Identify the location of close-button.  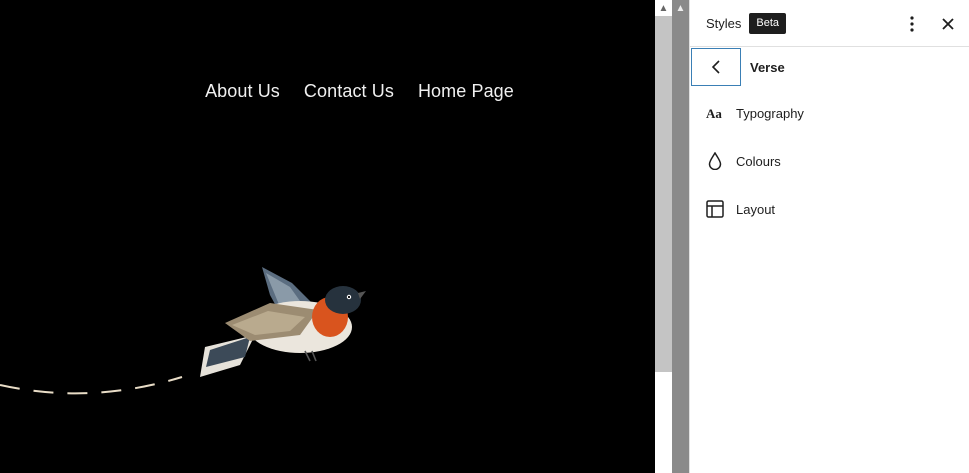
(948, 24).